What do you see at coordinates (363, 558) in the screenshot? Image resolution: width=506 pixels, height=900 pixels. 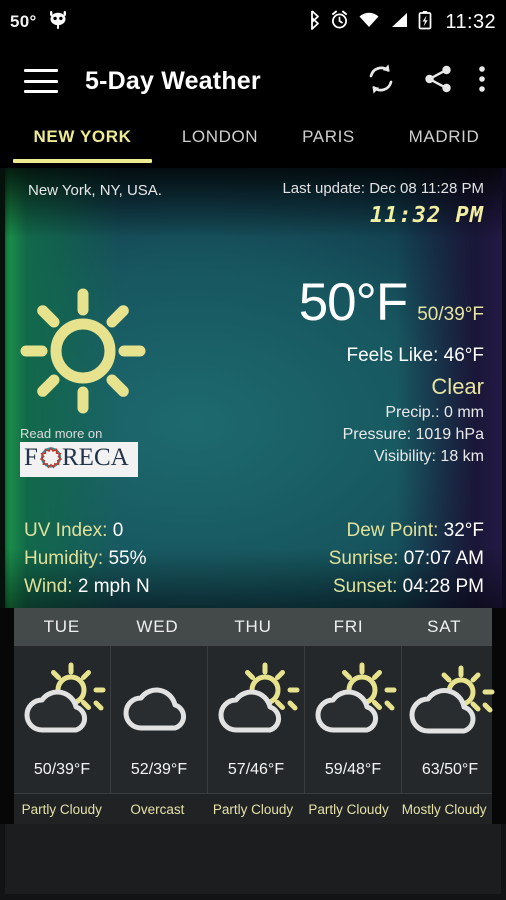 I see `sunrise-label: Sunrise:` at bounding box center [363, 558].